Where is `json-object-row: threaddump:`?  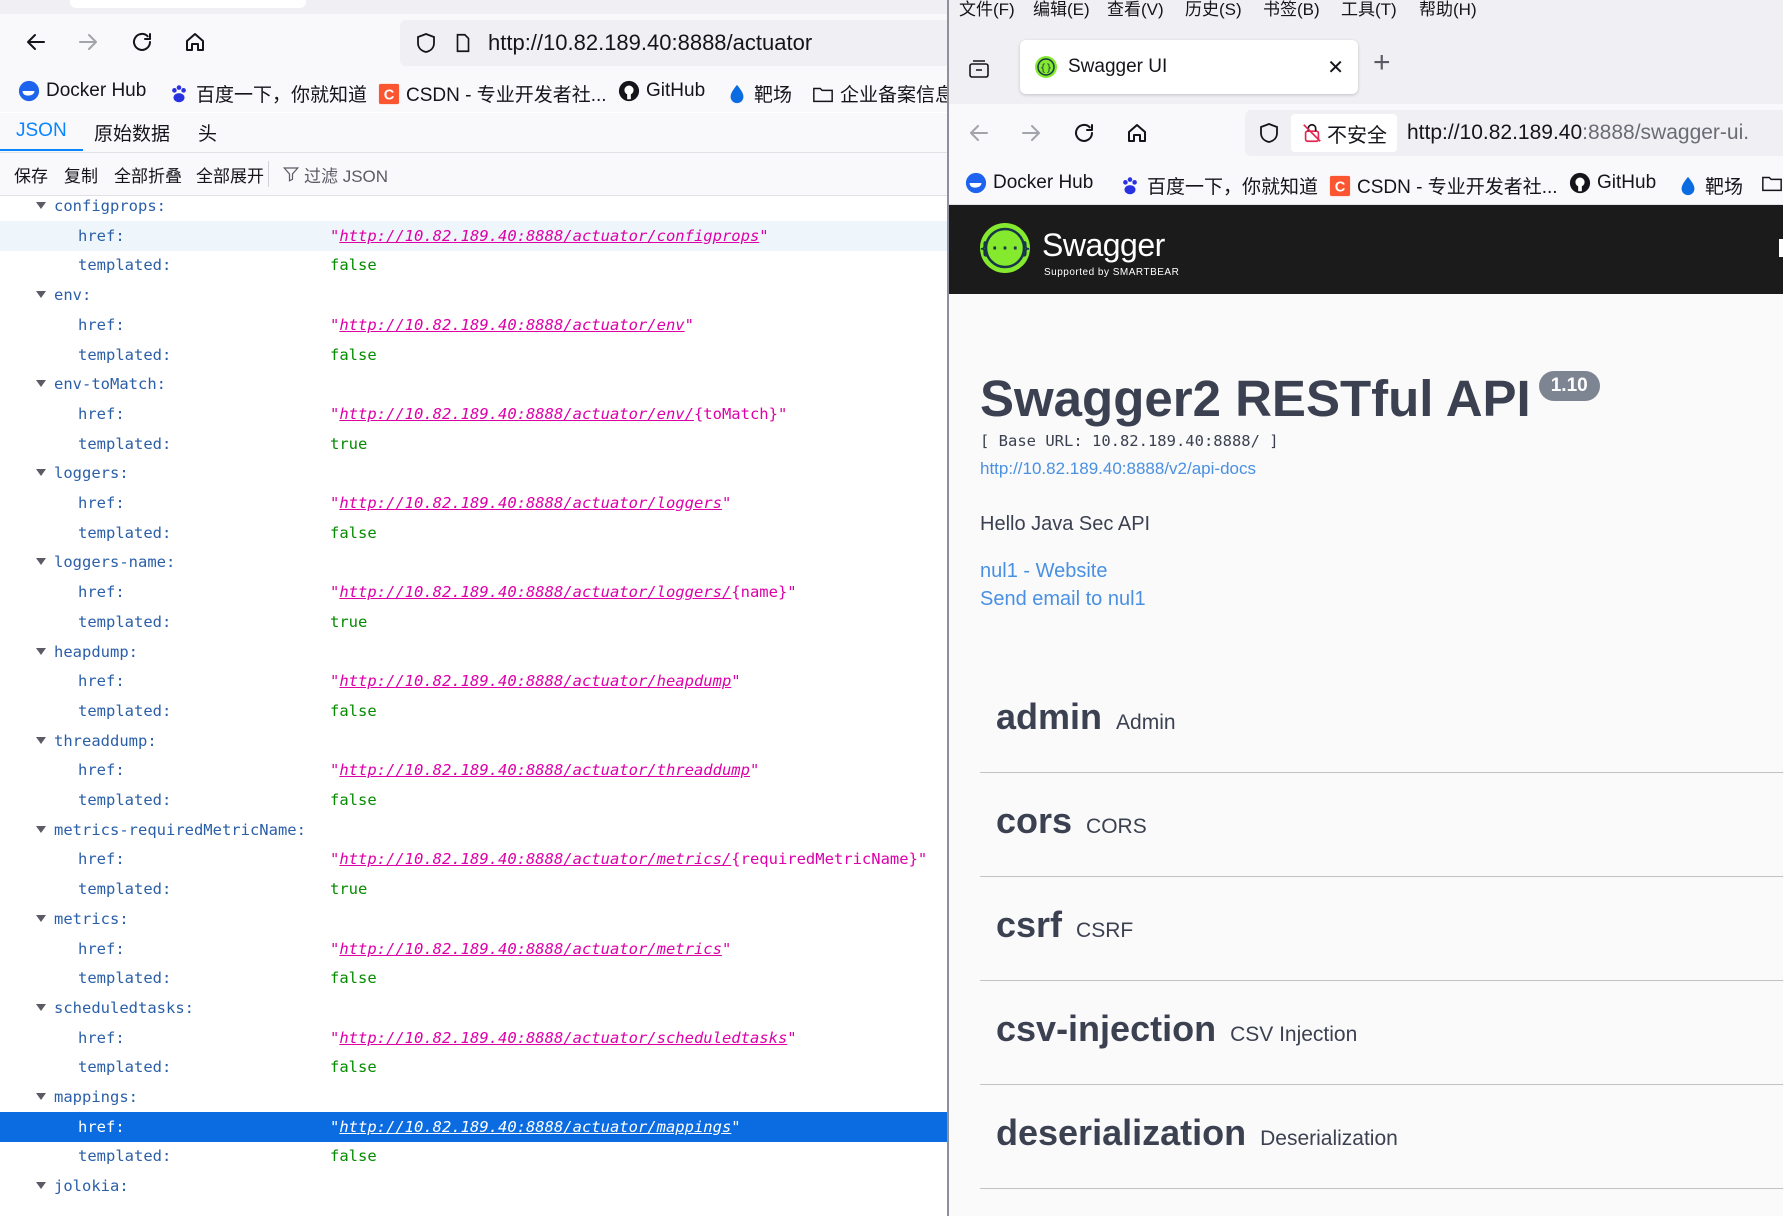
json-object-row: threaddump: is located at coordinates (473, 741).